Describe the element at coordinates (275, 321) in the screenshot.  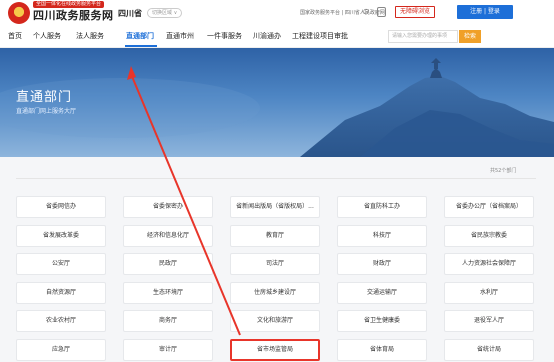
I see `department-item: 文化和旅游厅` at that location.